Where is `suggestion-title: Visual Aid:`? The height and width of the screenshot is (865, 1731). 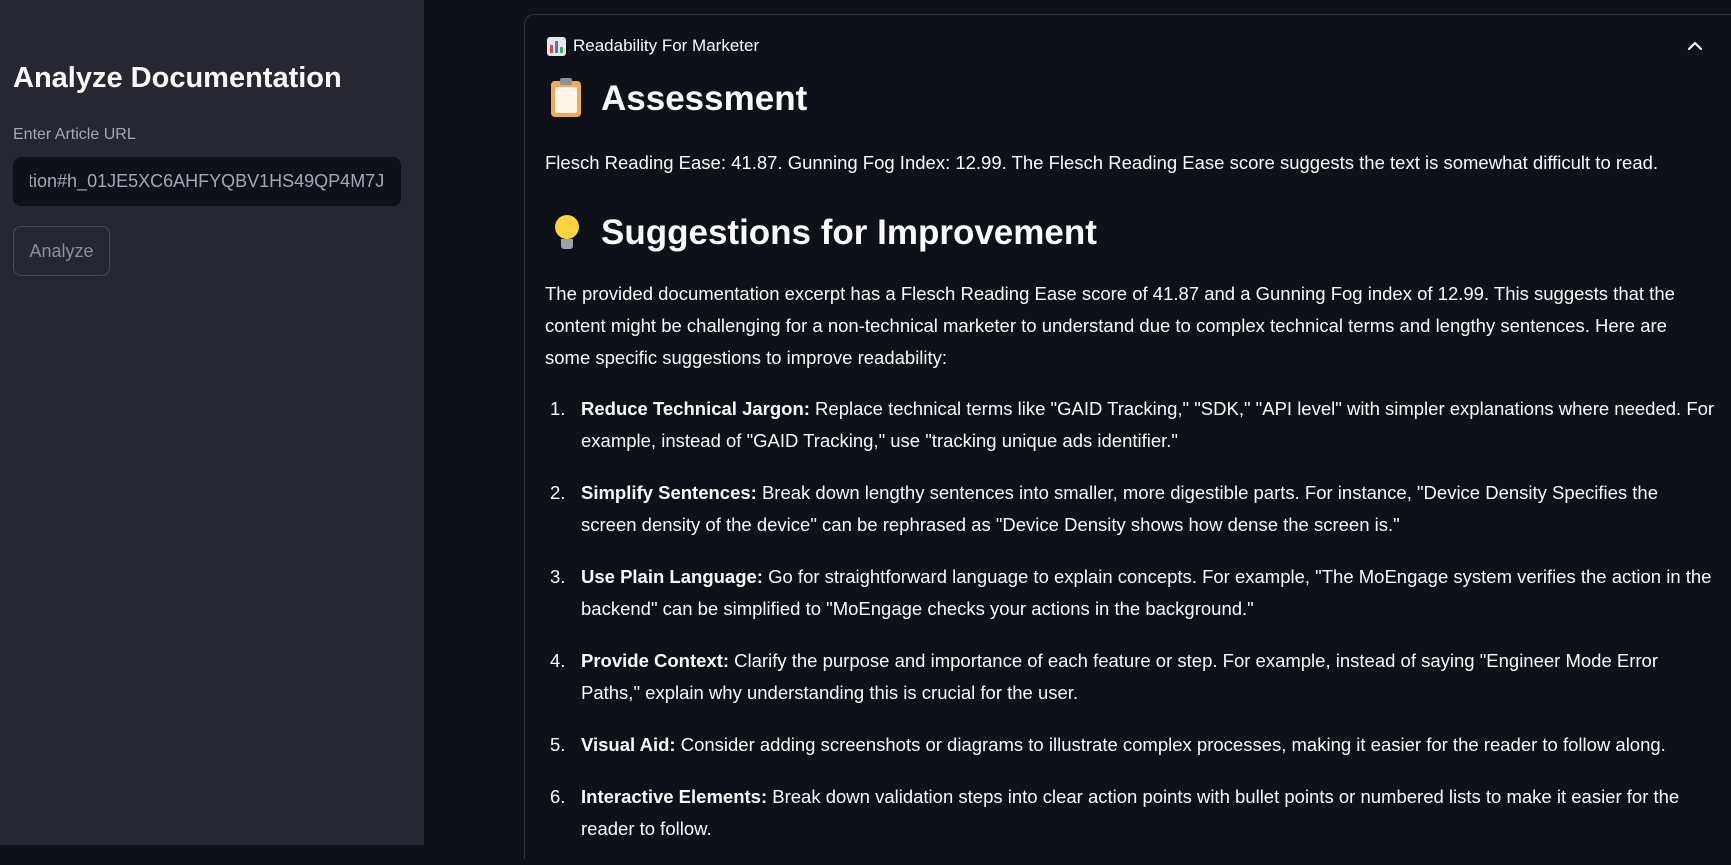 suggestion-title: Visual Aid: is located at coordinates (628, 744).